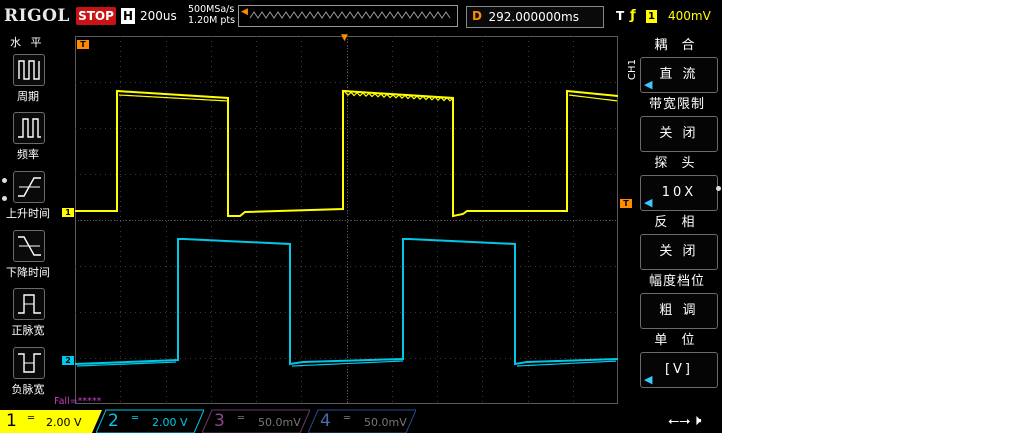 The width and height of the screenshot is (1024, 433). What do you see at coordinates (28, 272) in the screenshot?
I see `measure-label: 下降时间` at bounding box center [28, 272].